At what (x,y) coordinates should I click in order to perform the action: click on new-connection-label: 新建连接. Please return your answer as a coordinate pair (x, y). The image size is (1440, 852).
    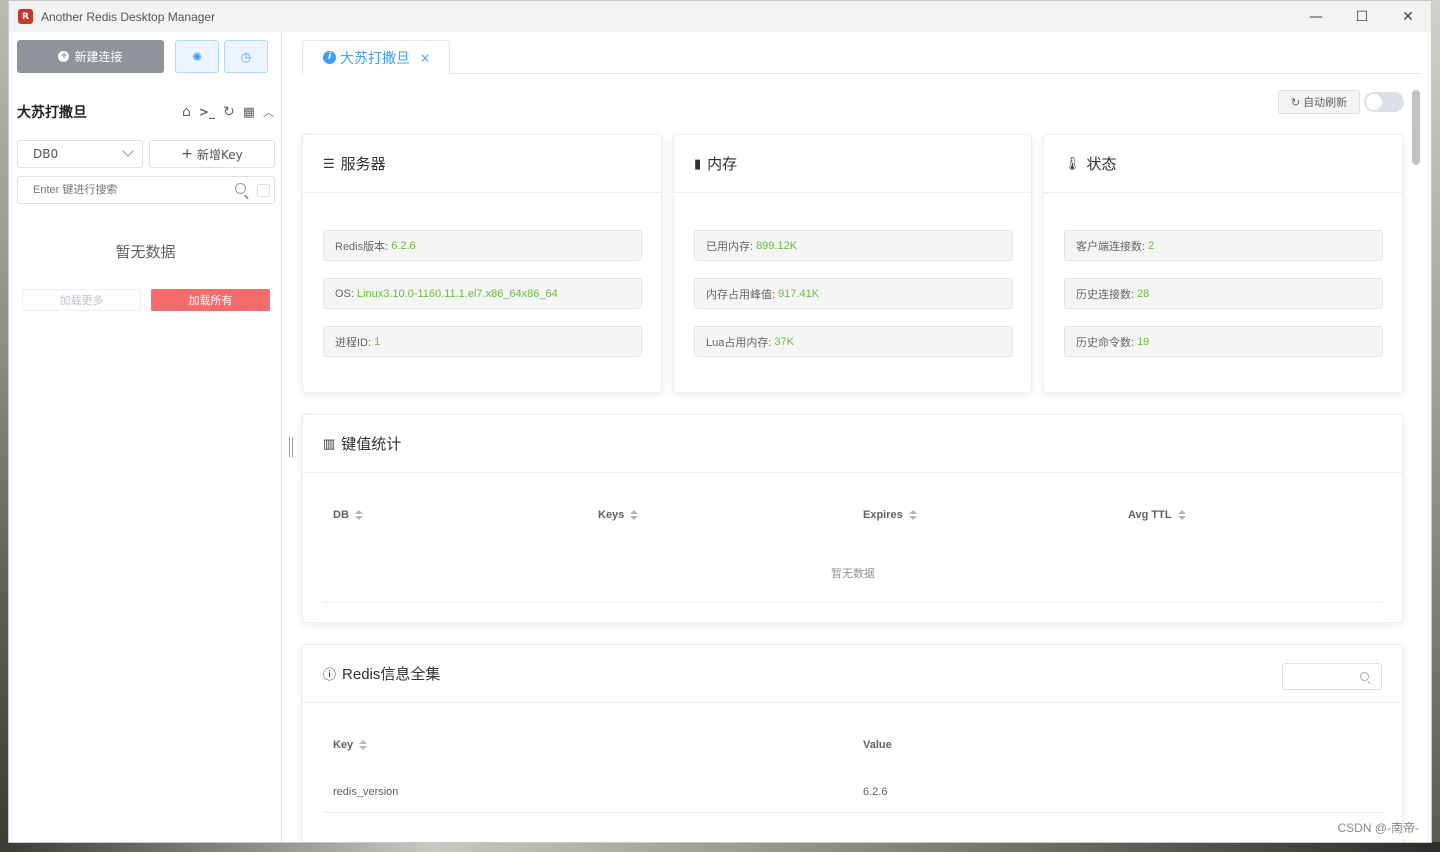
    Looking at the image, I should click on (98, 57).